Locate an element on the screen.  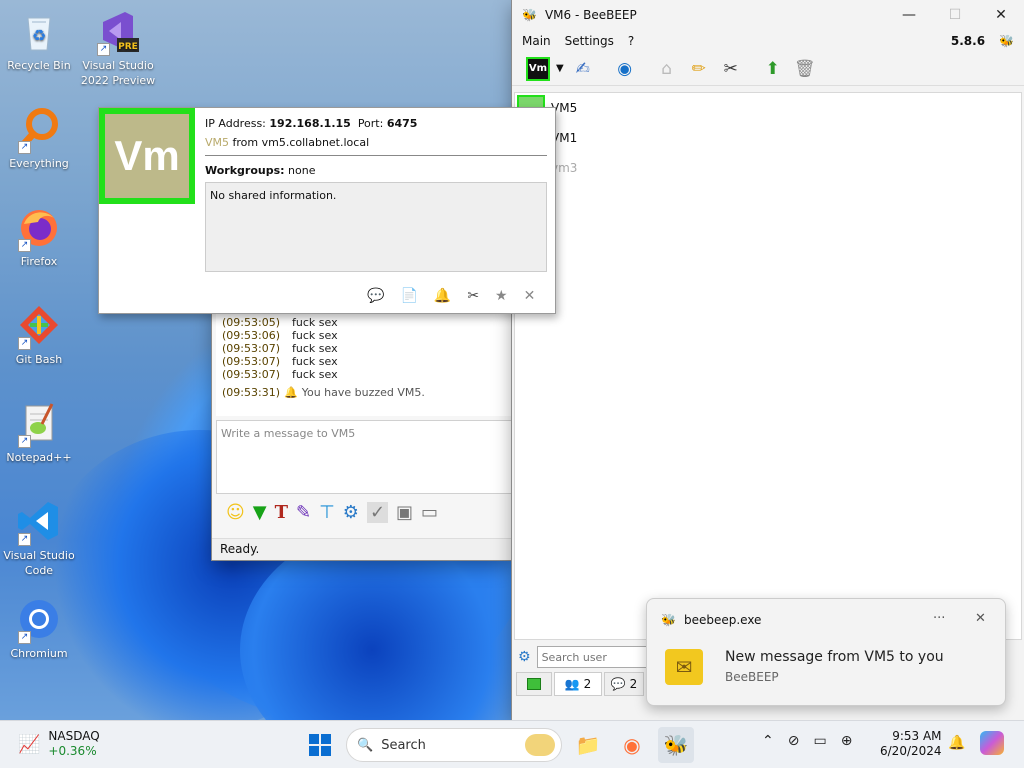
desktop-icon-recycle-bin: ♻ Recycle Bin is located at coordinates (39, 40).